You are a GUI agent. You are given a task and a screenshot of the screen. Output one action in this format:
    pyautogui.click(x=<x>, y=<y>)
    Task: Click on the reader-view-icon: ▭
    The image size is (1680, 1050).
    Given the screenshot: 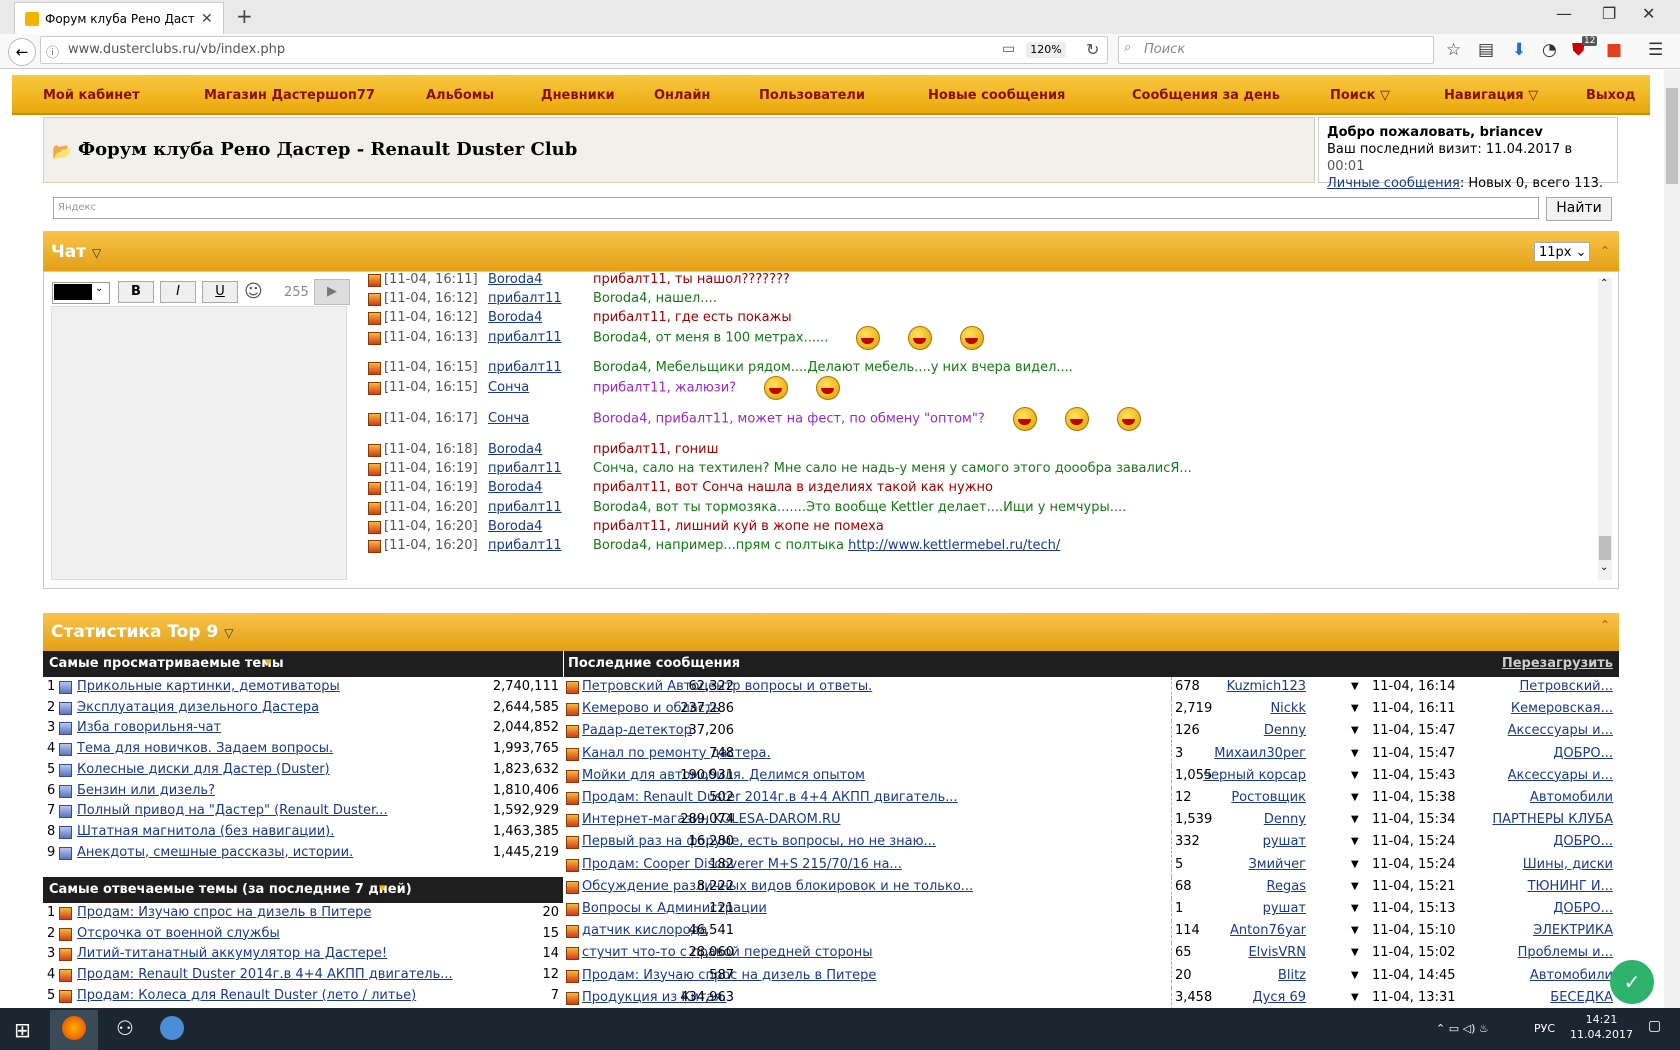 What is the action you would take?
    pyautogui.click(x=1008, y=49)
    